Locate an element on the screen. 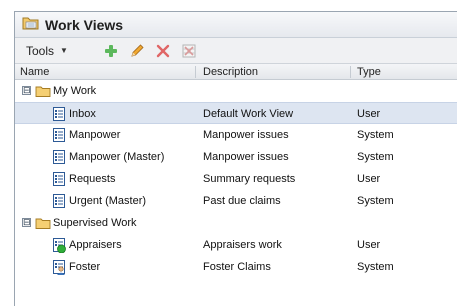 This screenshot has height=306, width=457. add-icon is located at coordinates (110, 50).